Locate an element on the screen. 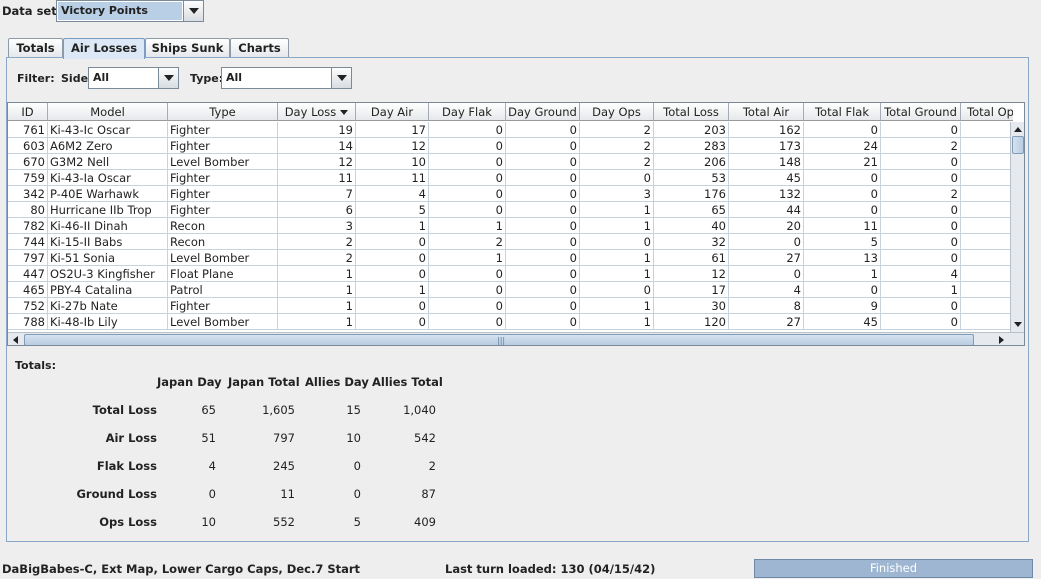 This screenshot has height=579, width=1041. type-select: All is located at coordinates (286, 78).